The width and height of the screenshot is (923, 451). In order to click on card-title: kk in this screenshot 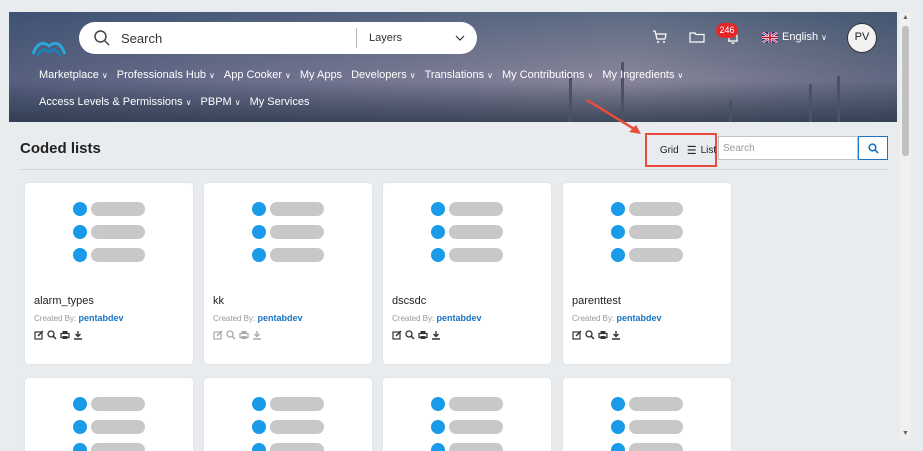, I will do `click(218, 301)`.